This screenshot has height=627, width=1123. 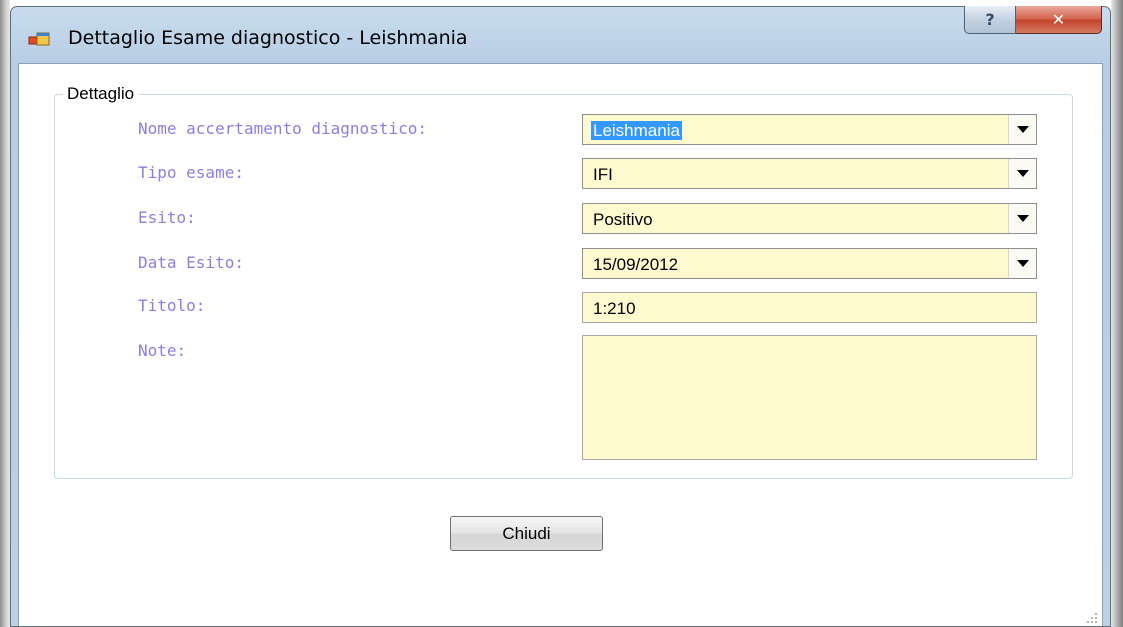 What do you see at coordinates (191, 262) in the screenshot?
I see `data-esito-label: Data Esito:` at bounding box center [191, 262].